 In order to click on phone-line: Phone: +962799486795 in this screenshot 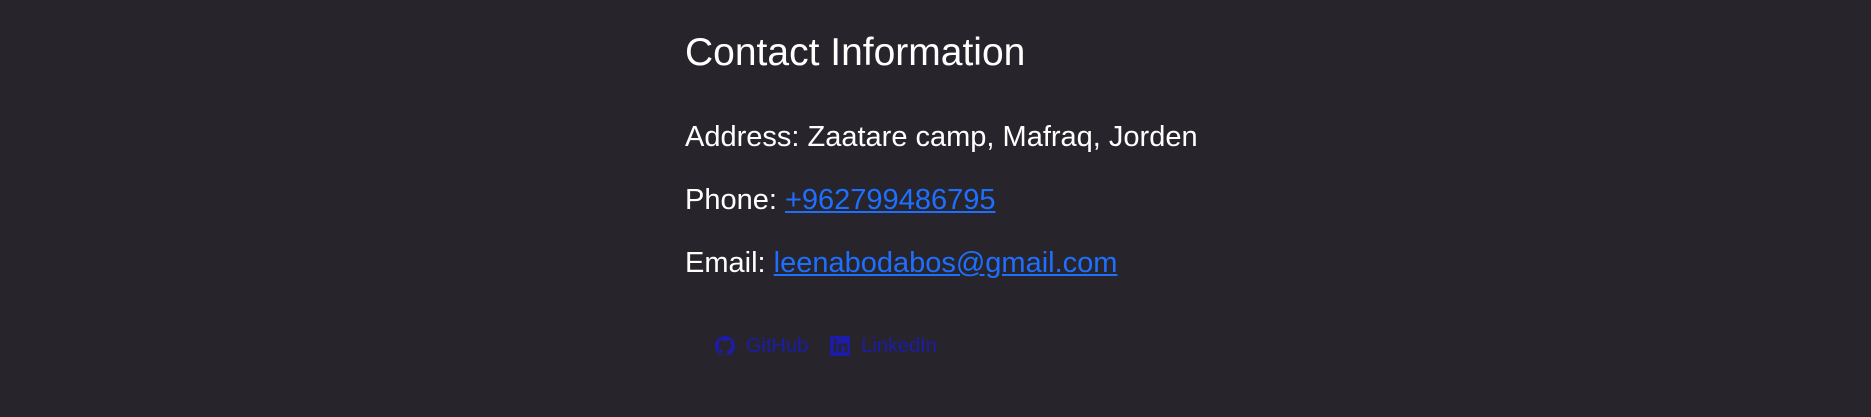, I will do `click(840, 200)`.